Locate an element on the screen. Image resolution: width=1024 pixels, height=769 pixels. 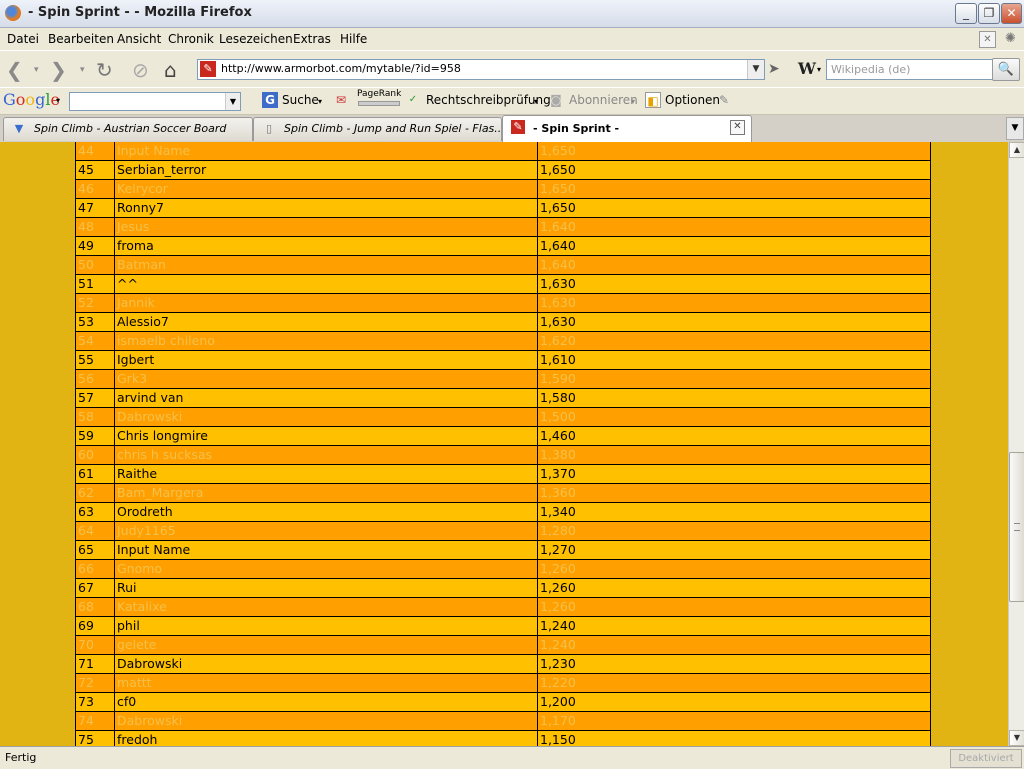
search-input: Wikipedia (de) is located at coordinates (909, 69).